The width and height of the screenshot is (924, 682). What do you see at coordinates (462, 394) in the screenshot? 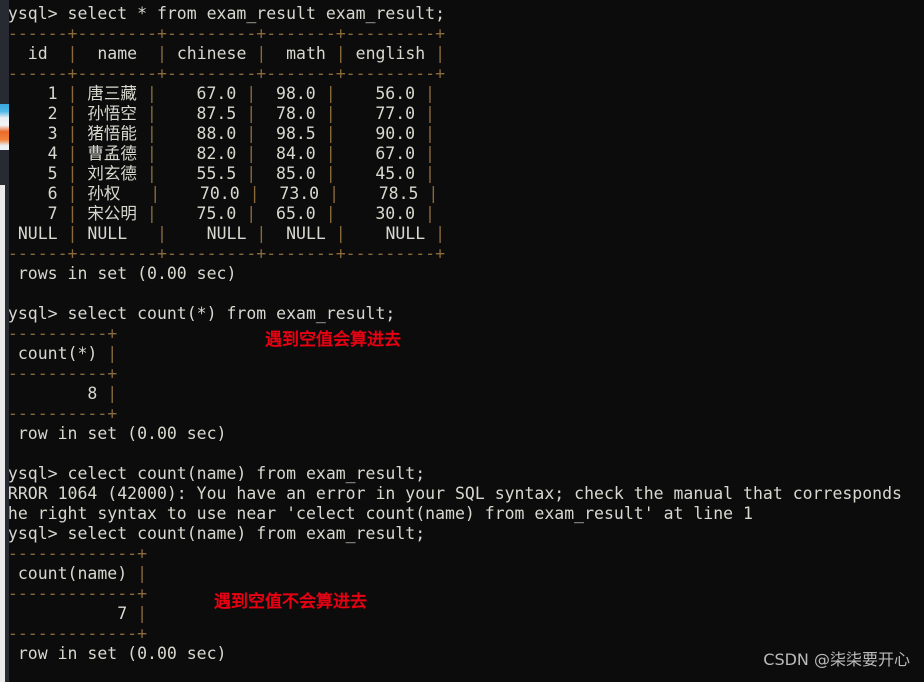
I see `terminal-line: | 8 |` at bounding box center [462, 394].